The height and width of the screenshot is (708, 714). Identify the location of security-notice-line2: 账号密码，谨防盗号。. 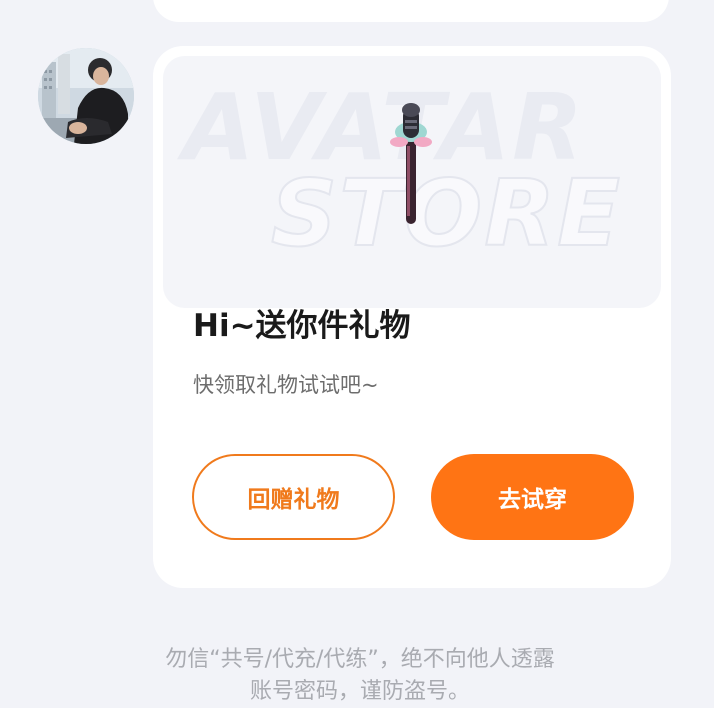
(359, 691).